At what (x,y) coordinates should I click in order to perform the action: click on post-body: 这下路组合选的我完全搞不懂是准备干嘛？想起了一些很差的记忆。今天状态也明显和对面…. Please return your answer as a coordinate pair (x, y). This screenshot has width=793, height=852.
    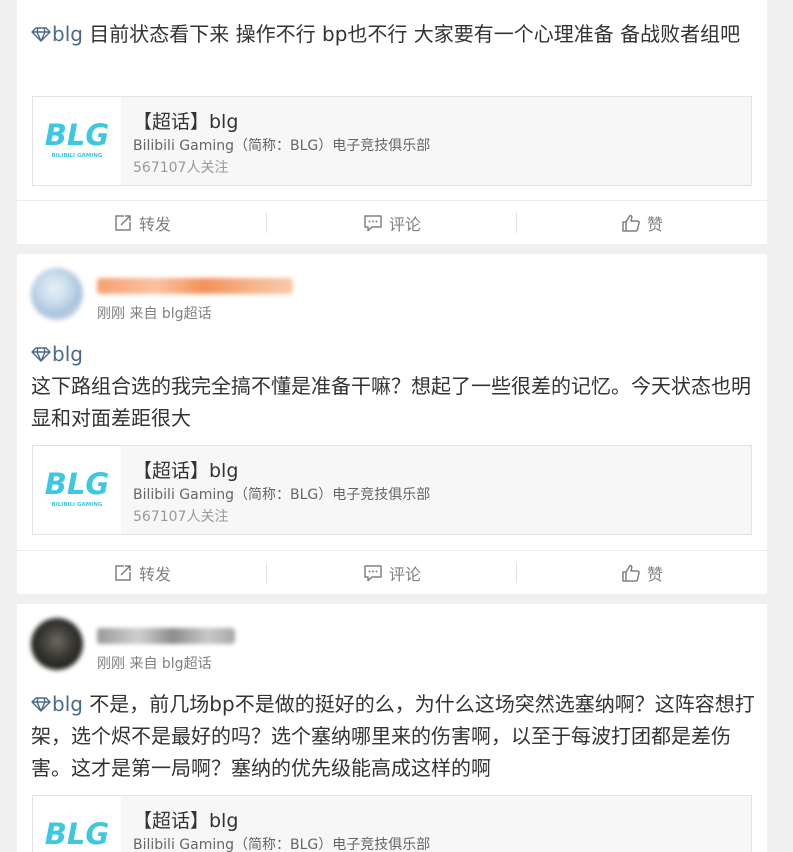
    Looking at the image, I should click on (391, 402).